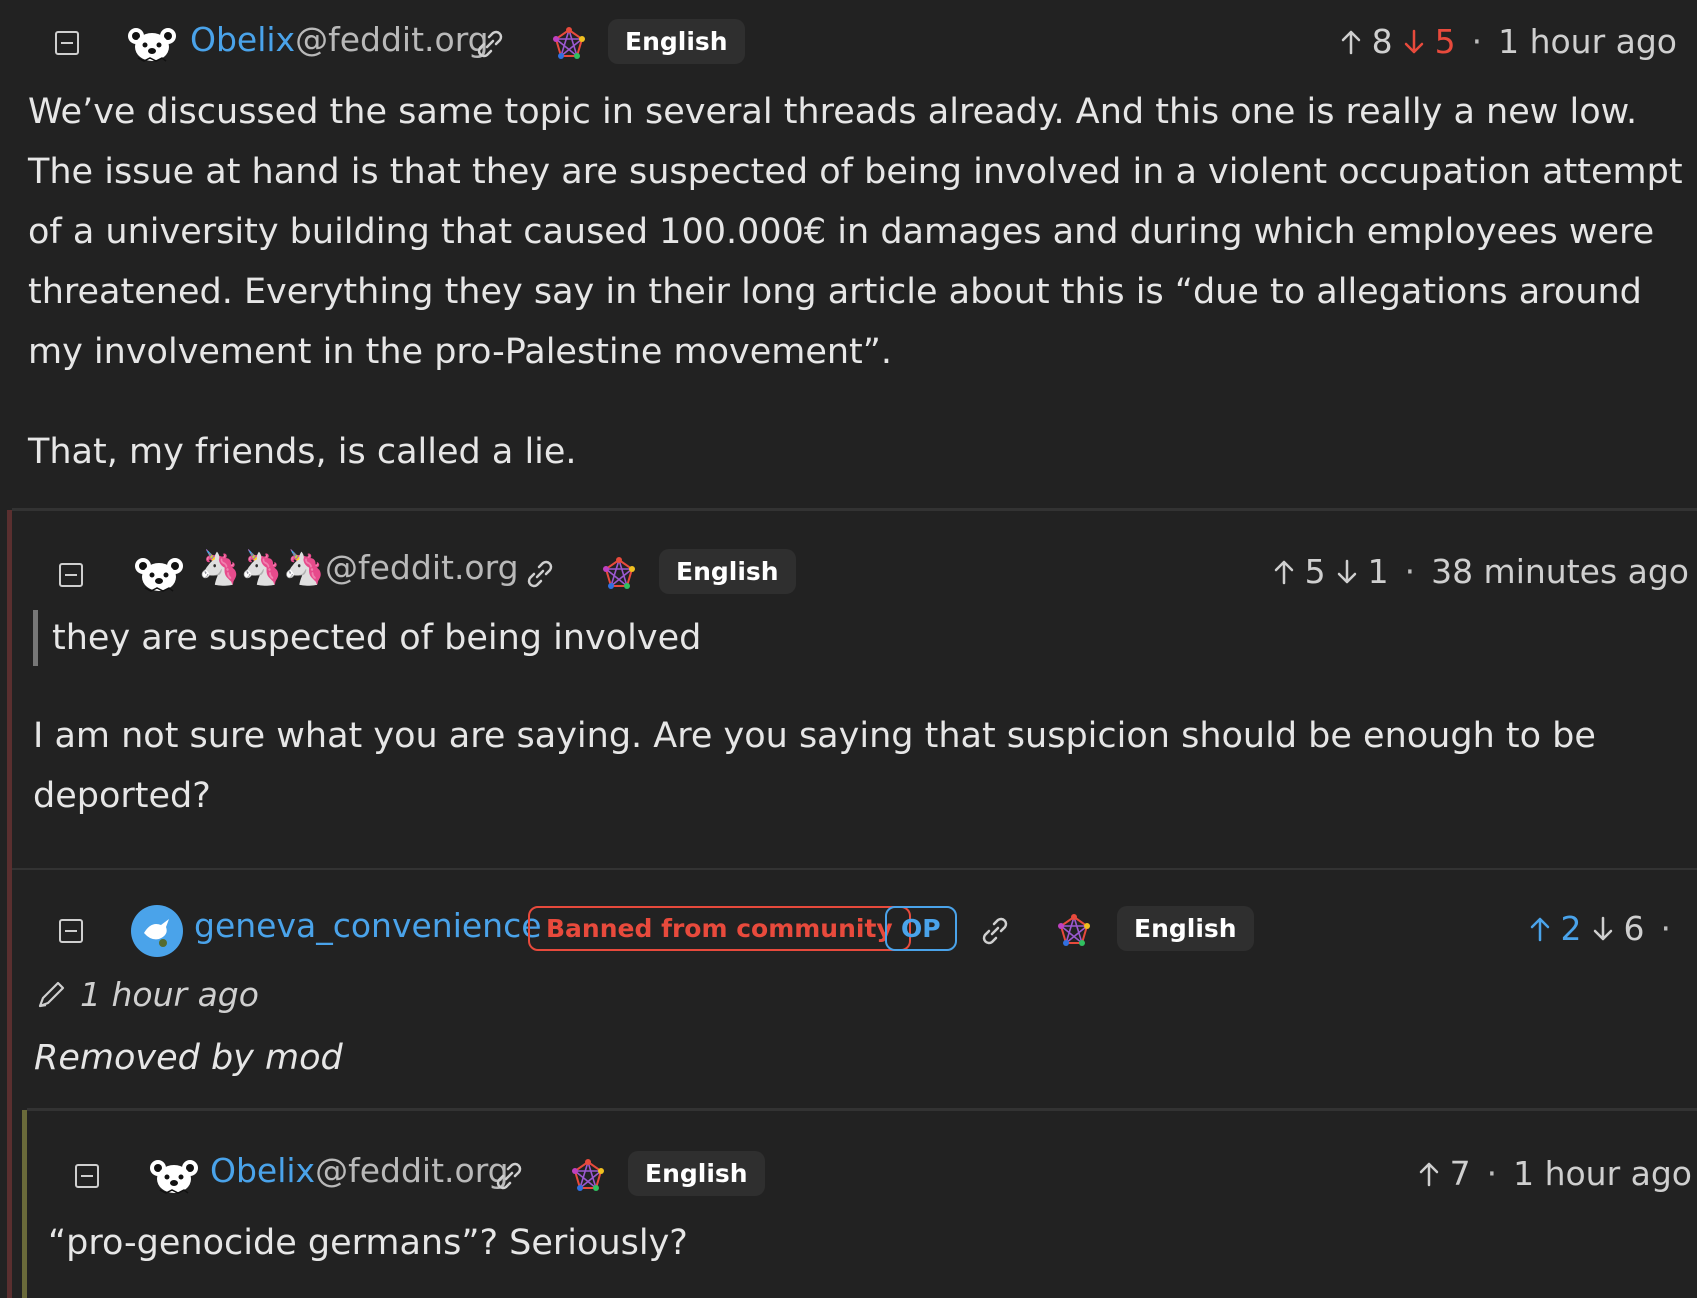 The height and width of the screenshot is (1298, 1697). Describe the element at coordinates (1382, 41) in the screenshot. I see `upvote-count: 8` at that location.